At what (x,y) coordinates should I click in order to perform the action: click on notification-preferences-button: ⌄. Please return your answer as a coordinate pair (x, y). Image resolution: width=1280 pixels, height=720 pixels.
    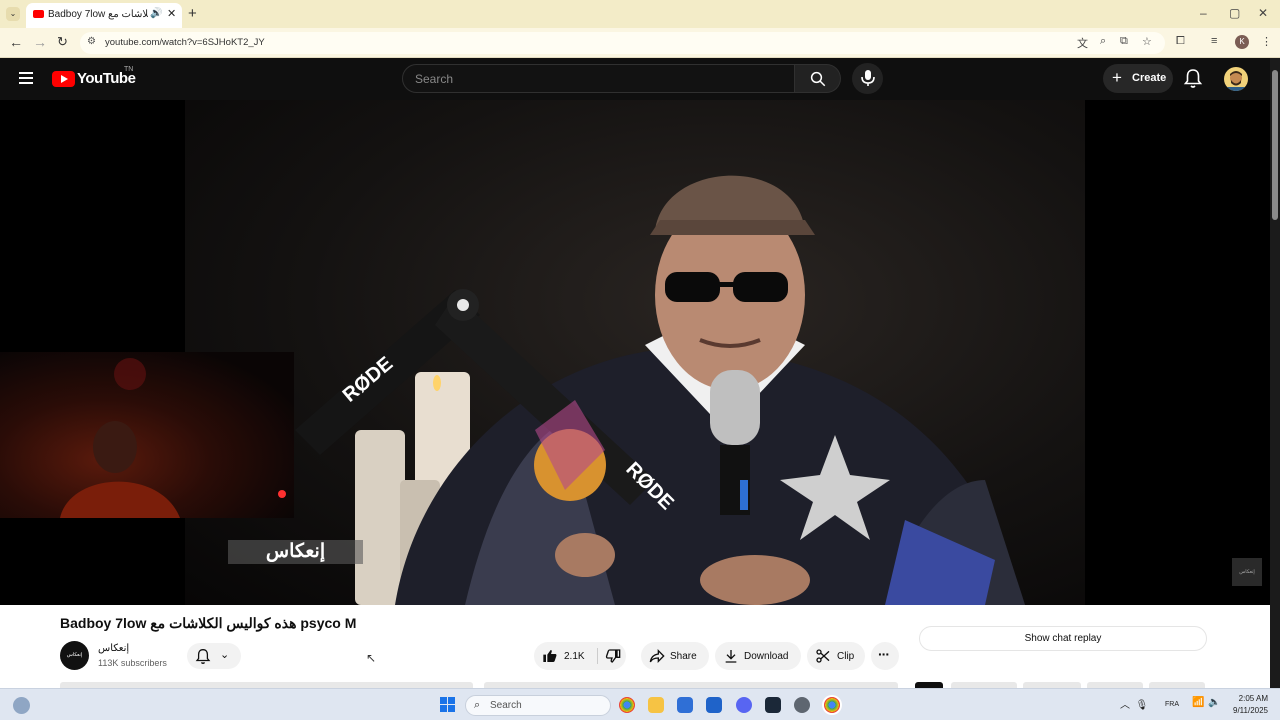
    Looking at the image, I should click on (214, 656).